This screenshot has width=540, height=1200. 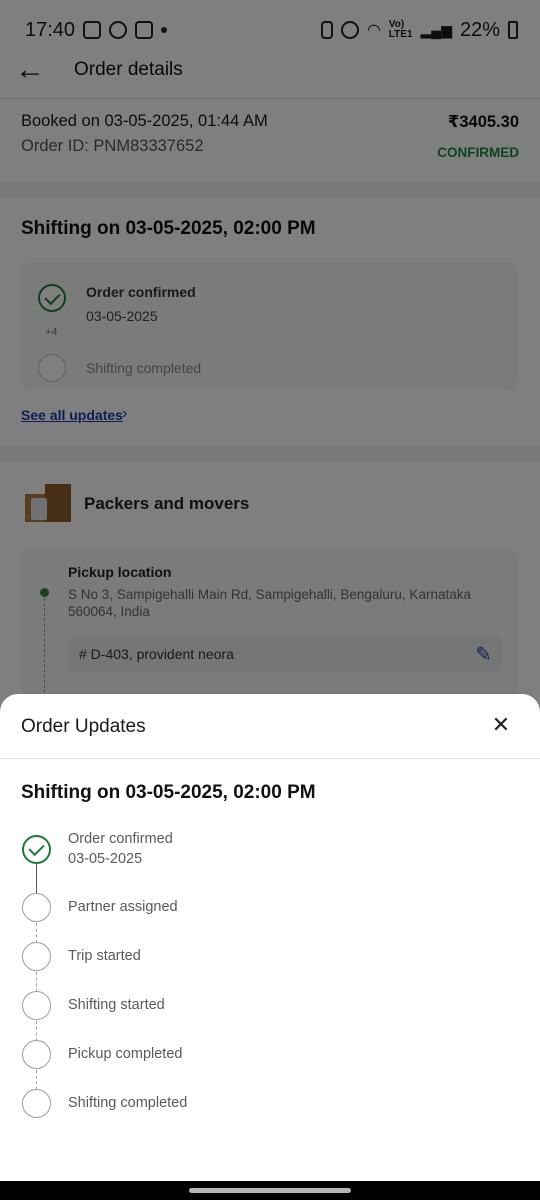 I want to click on step-label: Order confirmed, so click(x=120, y=839).